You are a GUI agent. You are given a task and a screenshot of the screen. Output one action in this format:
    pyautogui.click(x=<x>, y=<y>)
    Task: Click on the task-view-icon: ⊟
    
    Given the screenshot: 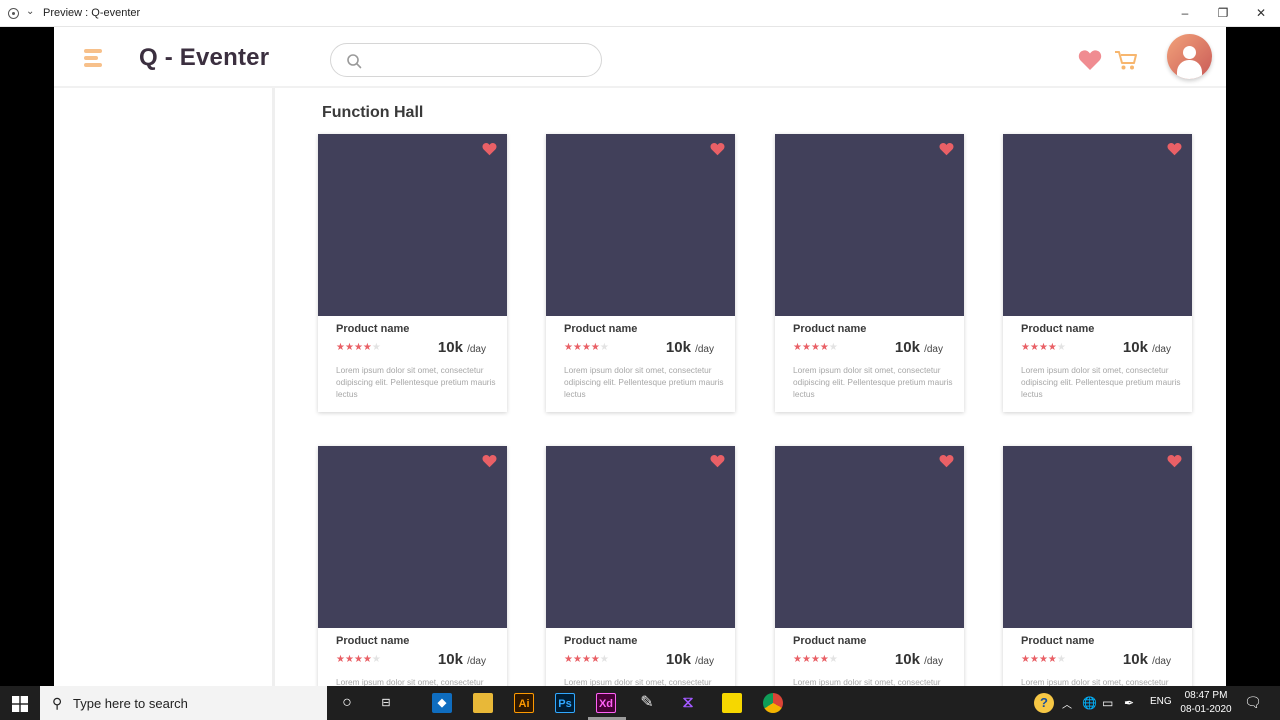 What is the action you would take?
    pyautogui.click(x=386, y=703)
    